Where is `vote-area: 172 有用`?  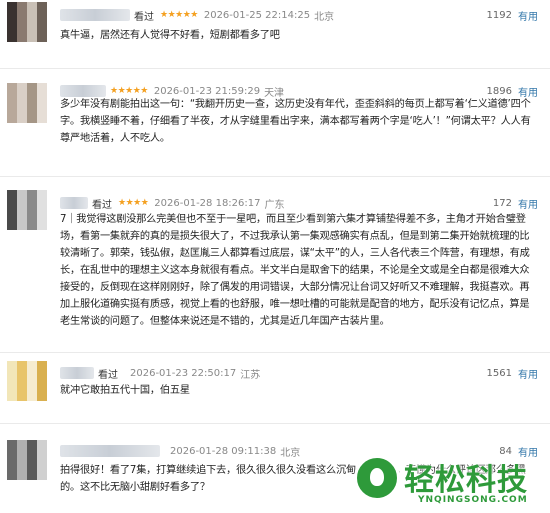 vote-area: 172 有用 is located at coordinates (515, 203).